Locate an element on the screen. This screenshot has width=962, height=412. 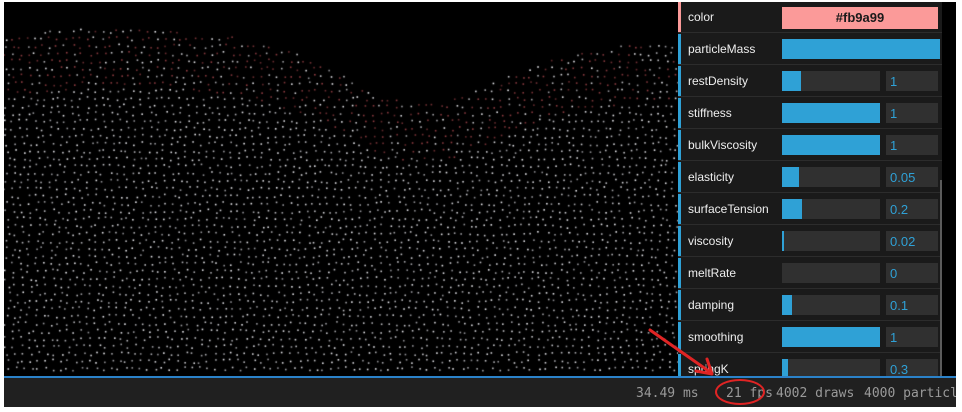
panel-scrollbar is located at coordinates (941, 278).